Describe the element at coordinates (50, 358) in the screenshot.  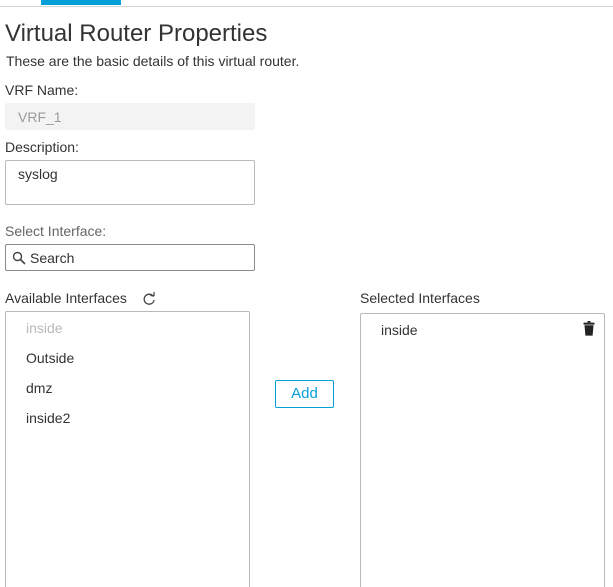
I see `list-item-outside: Outside` at that location.